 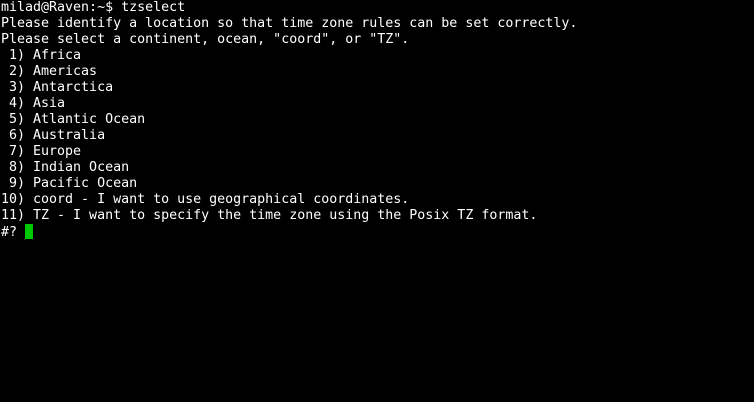 What do you see at coordinates (13, 232) in the screenshot?
I see `selection-prompt: #?` at bounding box center [13, 232].